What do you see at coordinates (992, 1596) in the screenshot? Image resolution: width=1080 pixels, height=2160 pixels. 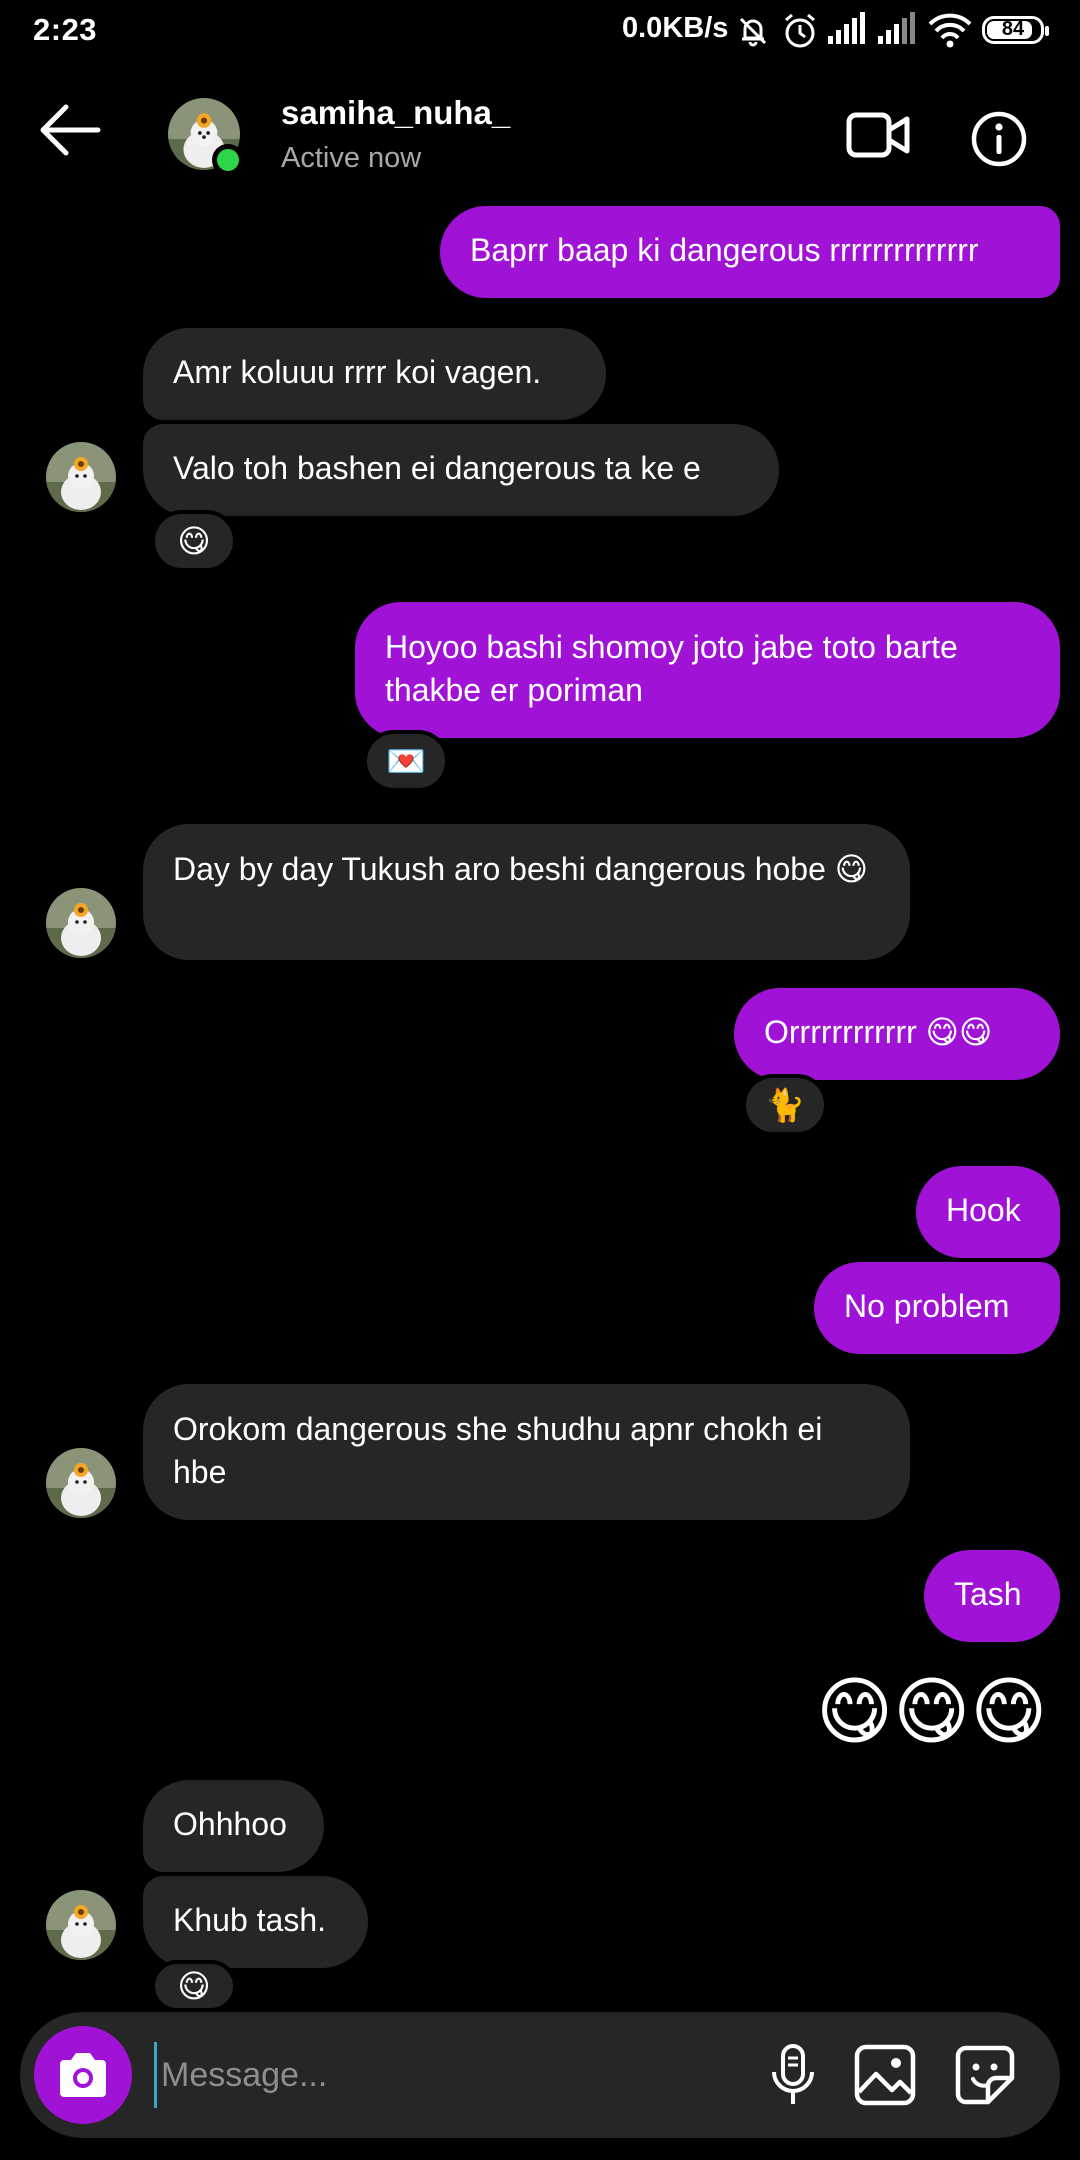 I see `sent-message: Tash` at bounding box center [992, 1596].